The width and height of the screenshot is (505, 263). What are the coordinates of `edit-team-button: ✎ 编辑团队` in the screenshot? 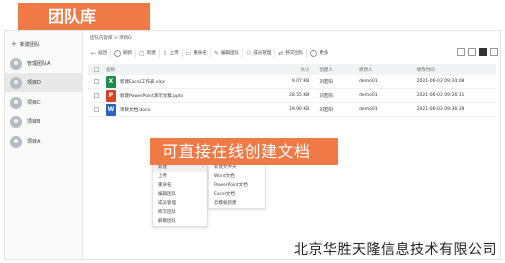 It's located at (227, 53).